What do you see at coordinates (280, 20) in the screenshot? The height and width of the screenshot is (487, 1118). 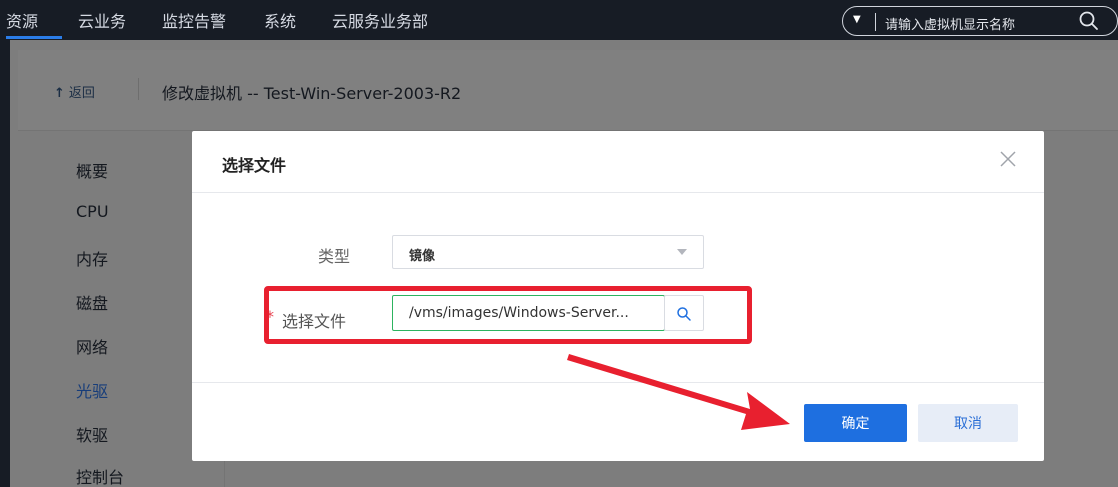 I see `nav-item-system: 系统` at bounding box center [280, 20].